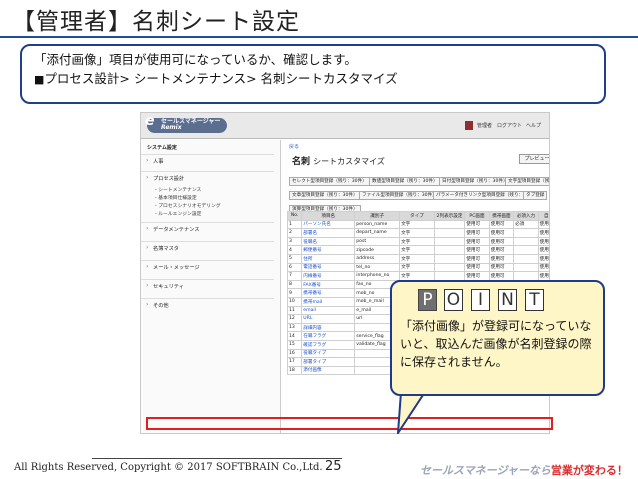  I want to click on callout-line-1: 「添付画像」項目が使用可になっているか、確認します。, so click(195, 59).